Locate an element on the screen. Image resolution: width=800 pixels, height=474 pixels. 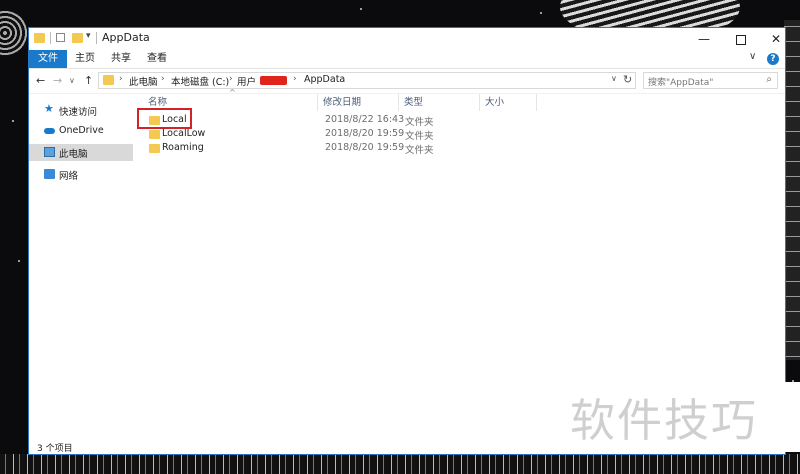
breadcrumb-this-pc: 此电脑 is located at coordinates (143, 81).